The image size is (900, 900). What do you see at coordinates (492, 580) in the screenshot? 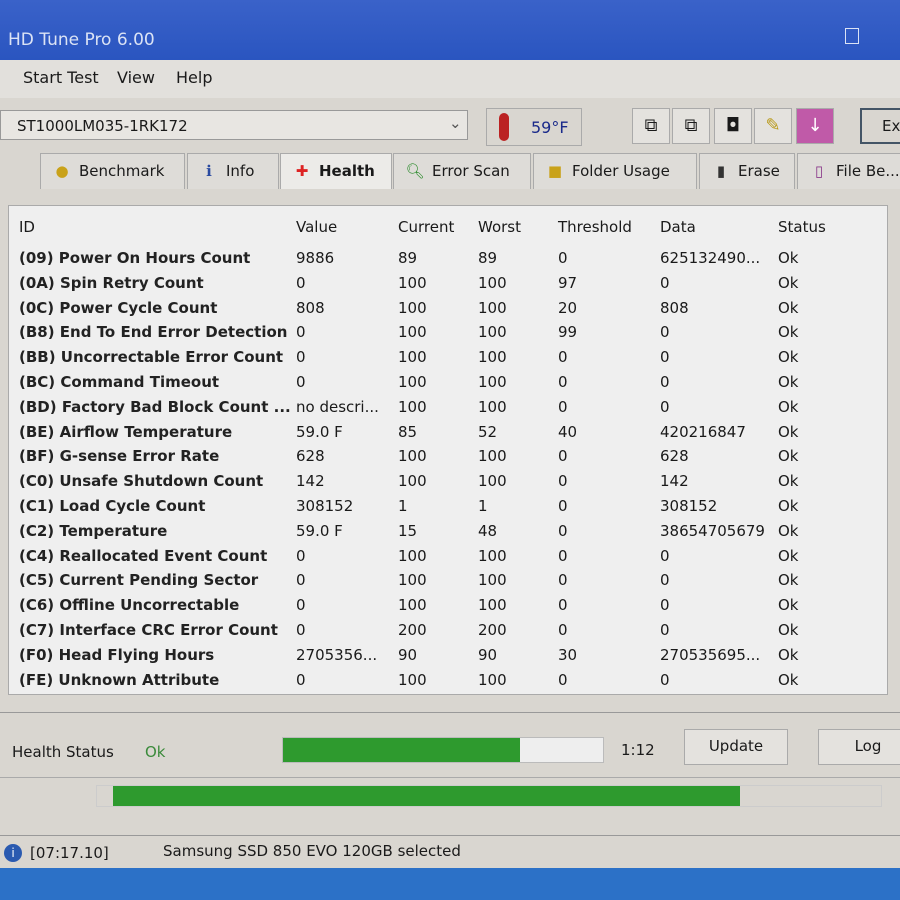
I see `worst-cell: 100` at bounding box center [492, 580].